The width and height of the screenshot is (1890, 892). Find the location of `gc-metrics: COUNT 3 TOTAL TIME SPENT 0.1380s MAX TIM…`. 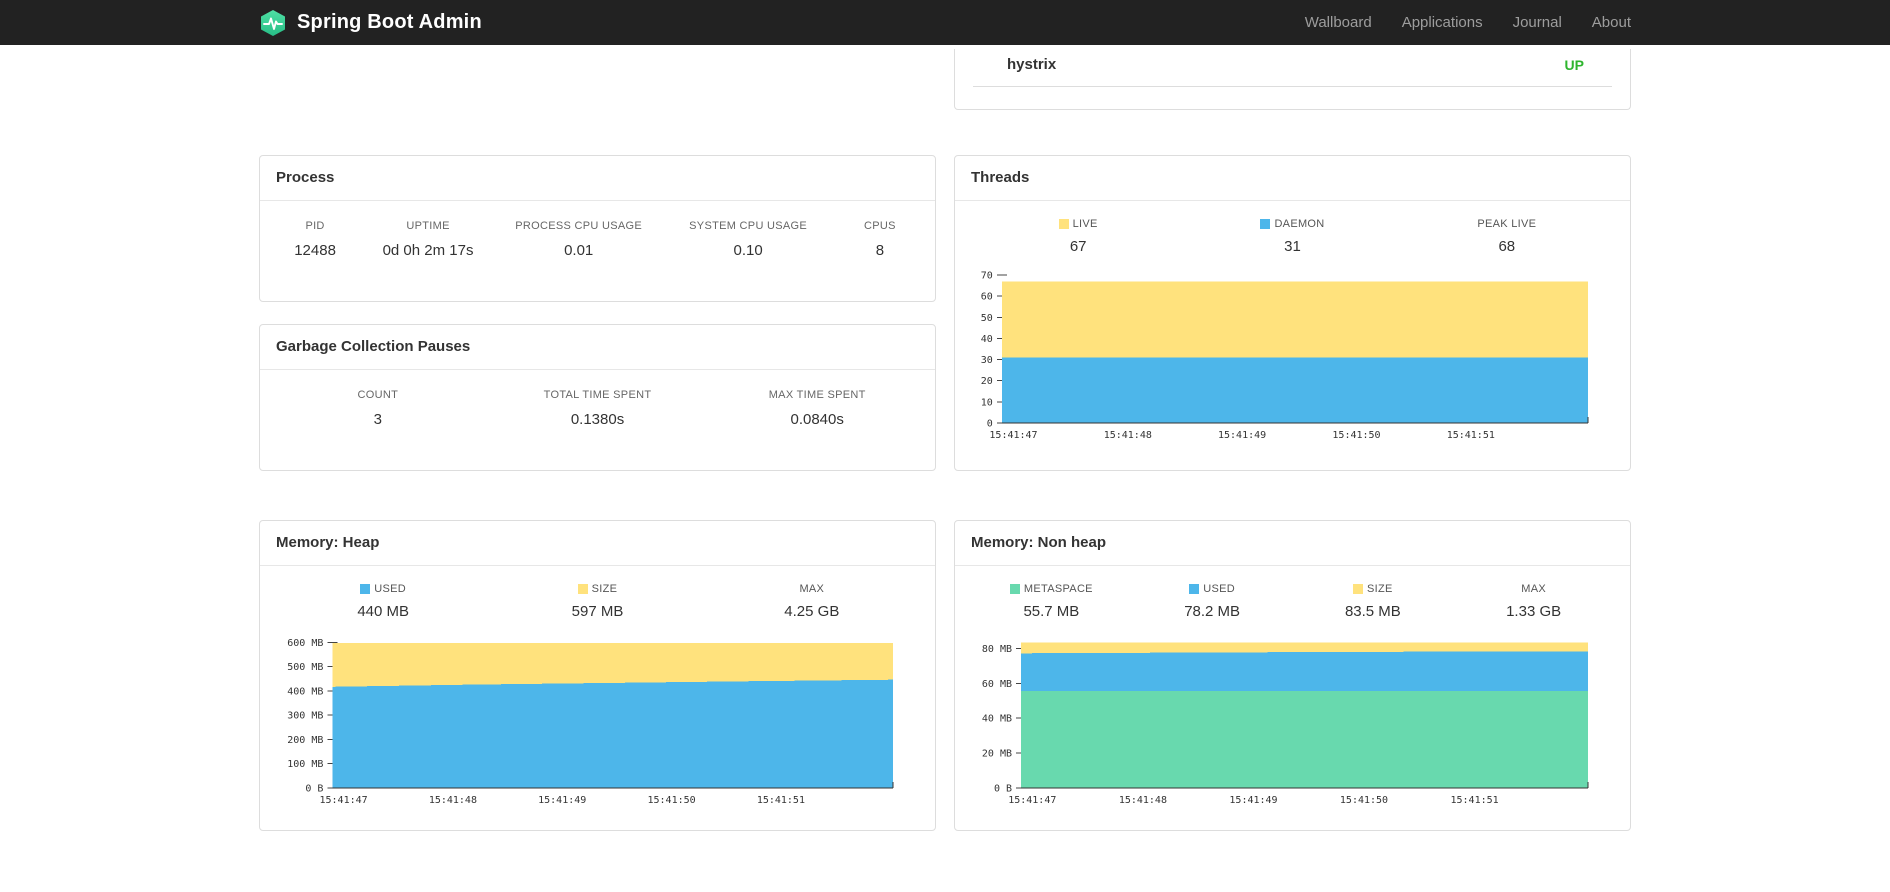

gc-metrics: COUNT 3 TOTAL TIME SPENT 0.1380s MAX TIM… is located at coordinates (597, 399).